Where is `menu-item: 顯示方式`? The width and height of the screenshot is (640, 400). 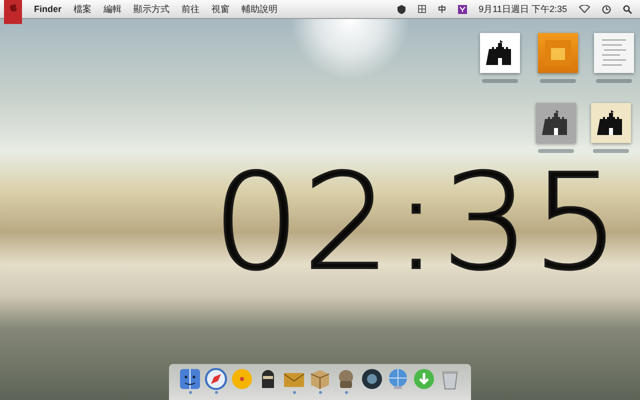 menu-item: 顯示方式 is located at coordinates (152, 9).